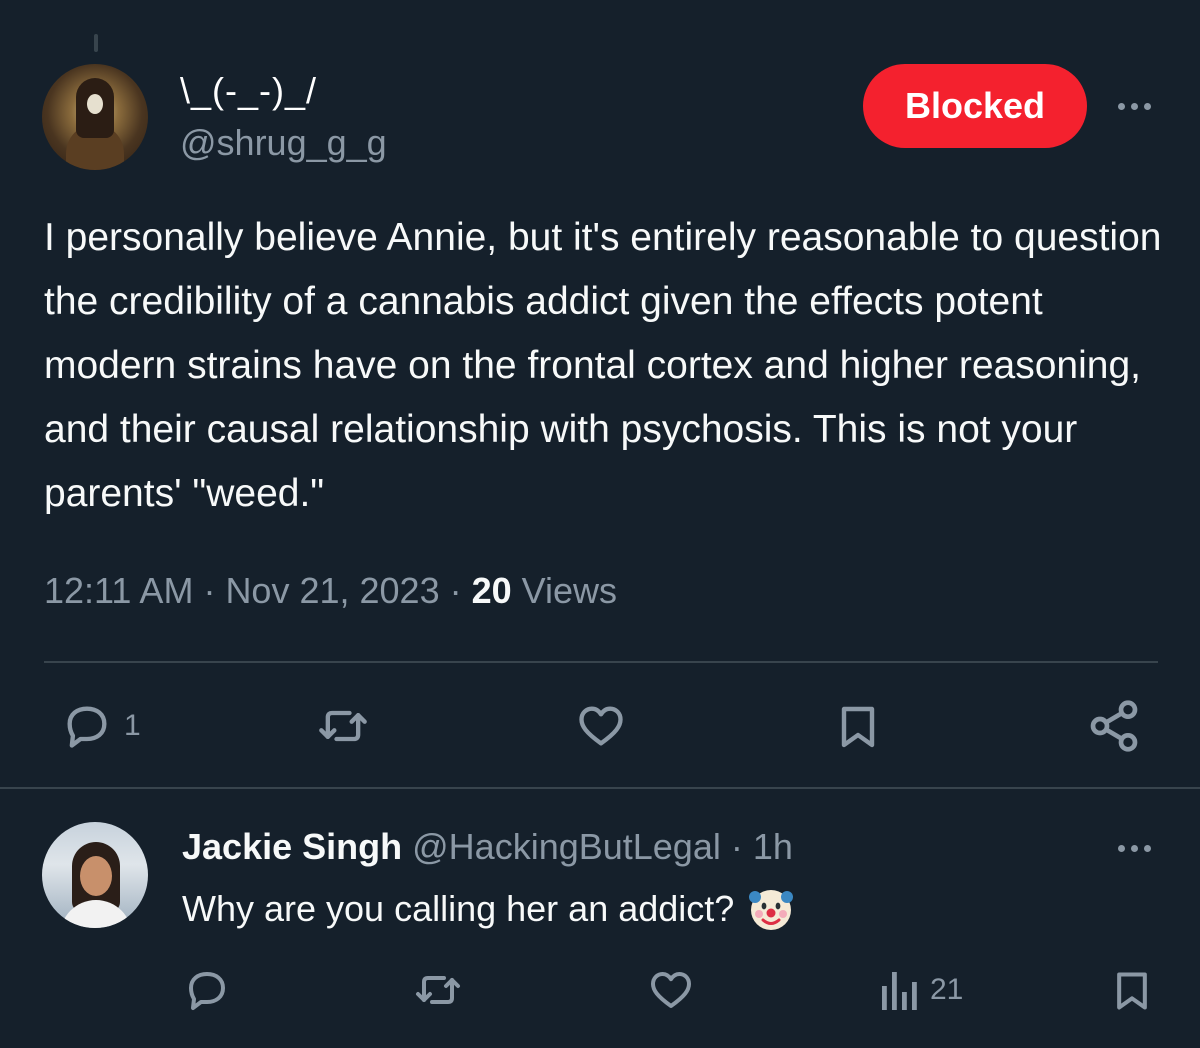 The width and height of the screenshot is (1200, 1048). I want to click on tweet-more-button, so click(1134, 106).